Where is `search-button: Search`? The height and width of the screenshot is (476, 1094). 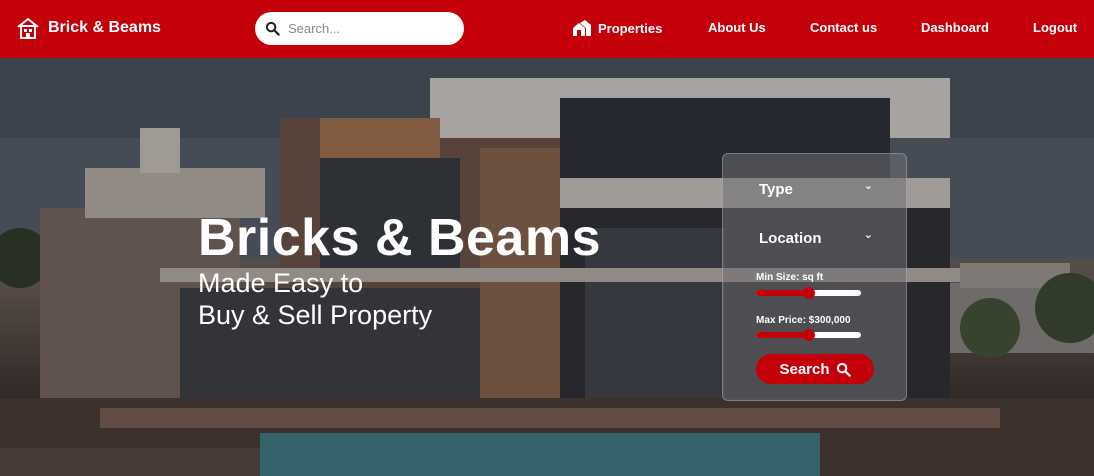 search-button: Search is located at coordinates (815, 369).